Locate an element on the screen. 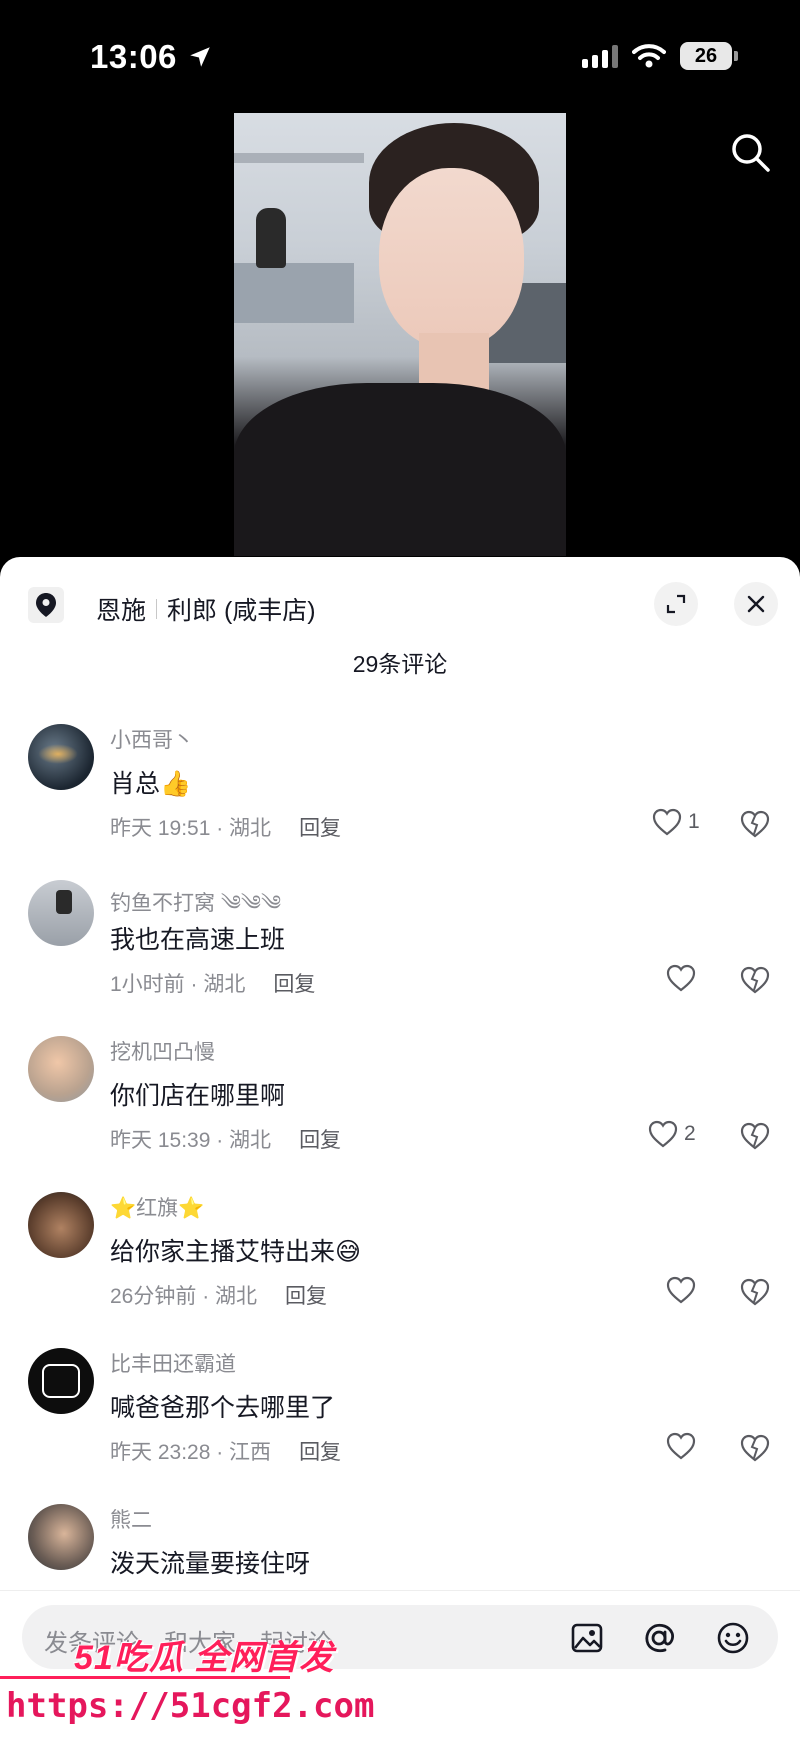  comment-meta: 昨天 23:28 · 江西 回复 is located at coordinates (225, 1451).